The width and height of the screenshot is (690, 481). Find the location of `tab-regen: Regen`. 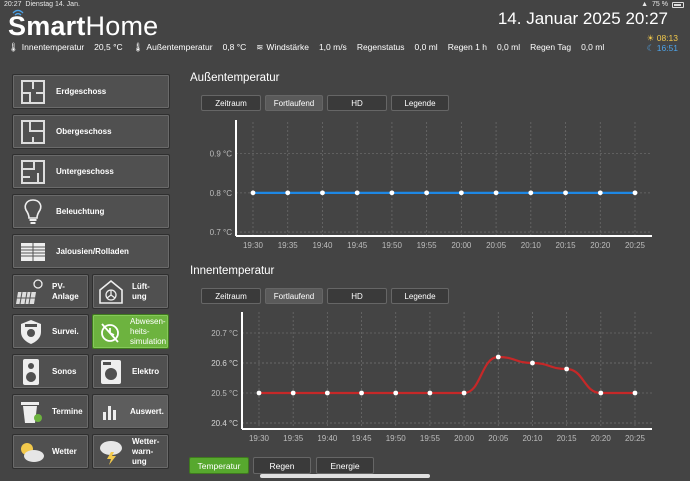

tab-regen: Regen is located at coordinates (282, 465).